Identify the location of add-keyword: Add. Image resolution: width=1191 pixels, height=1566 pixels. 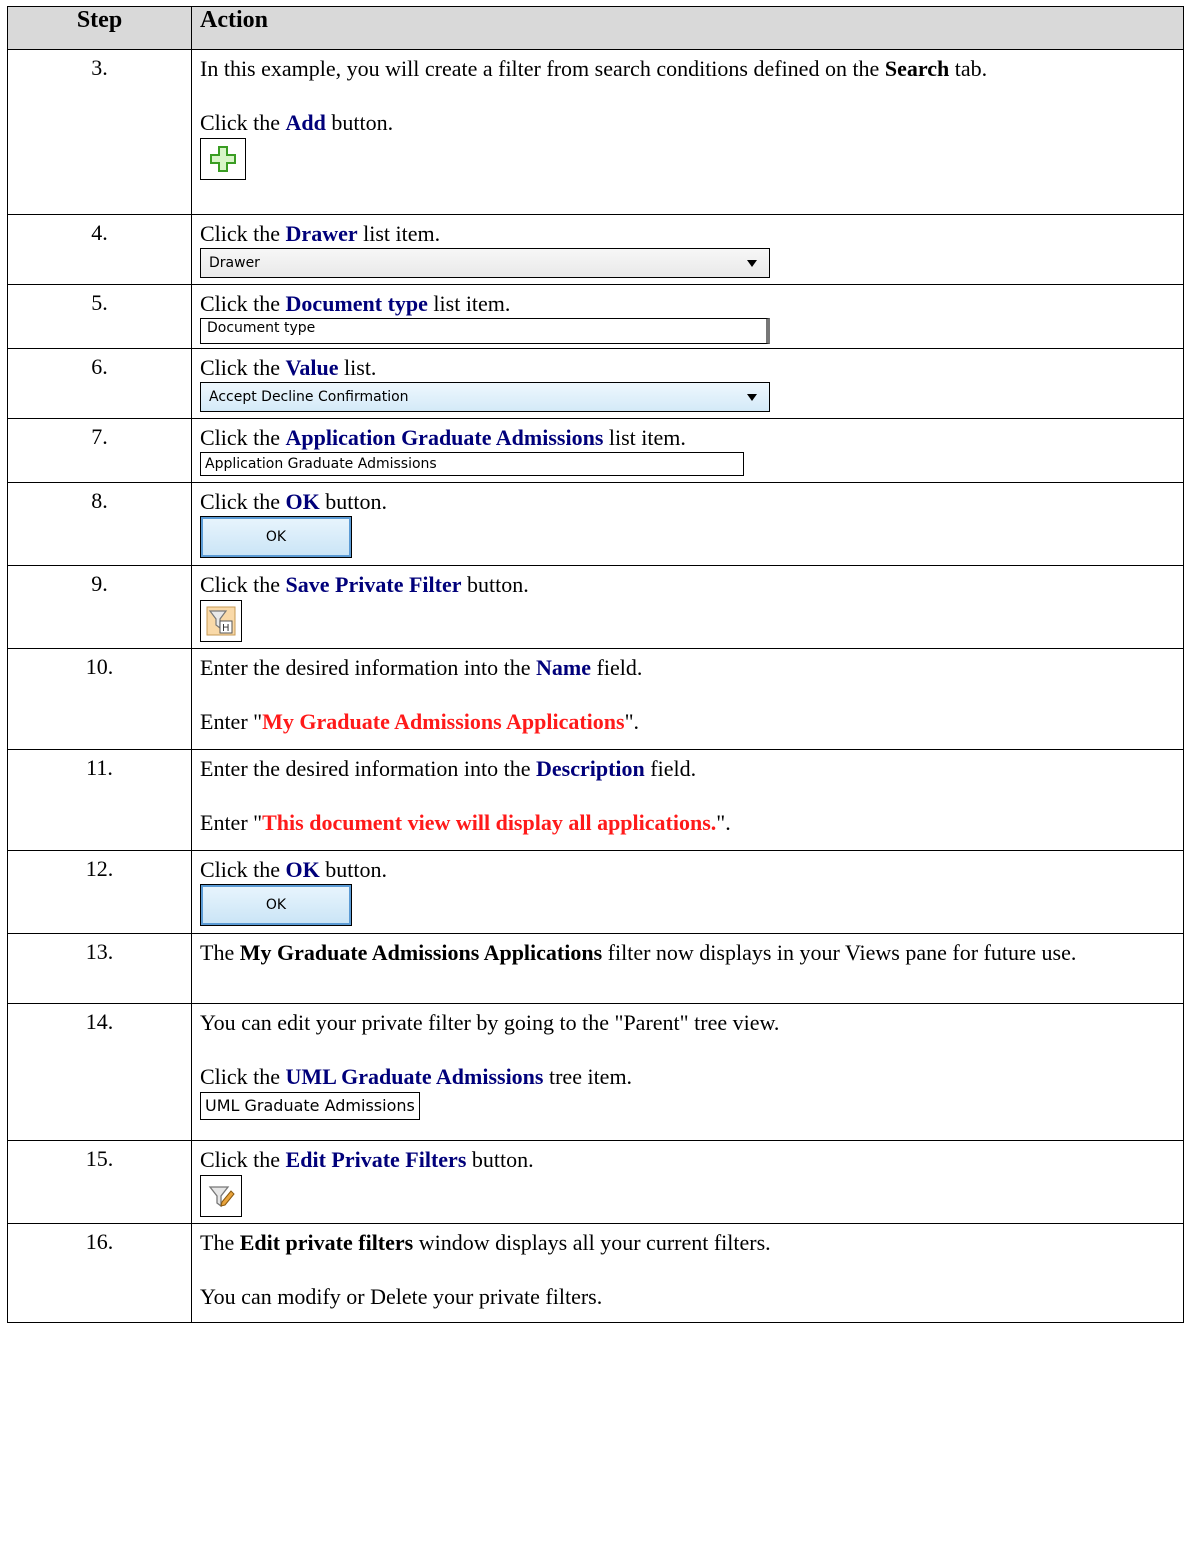
(305, 122).